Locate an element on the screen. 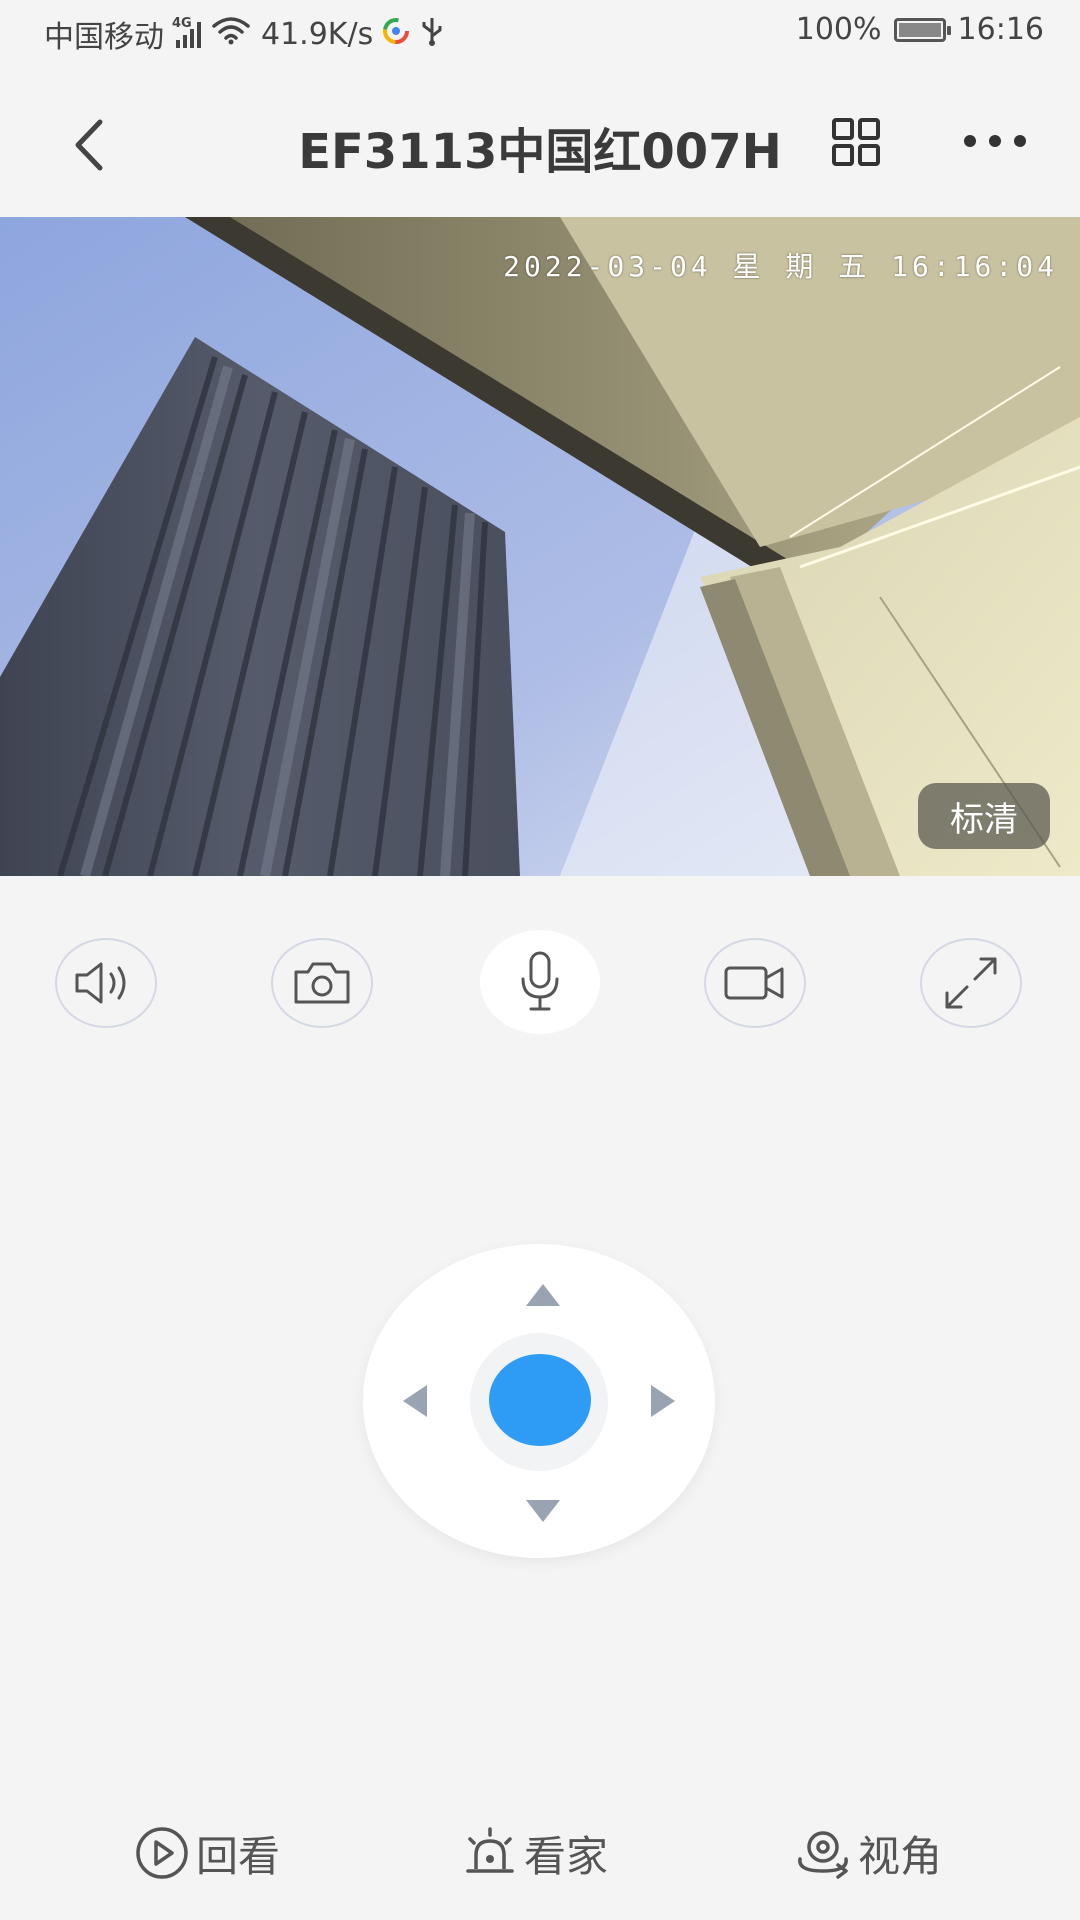 The image size is (1080, 1920). camera-icon is located at coordinates (322, 983).